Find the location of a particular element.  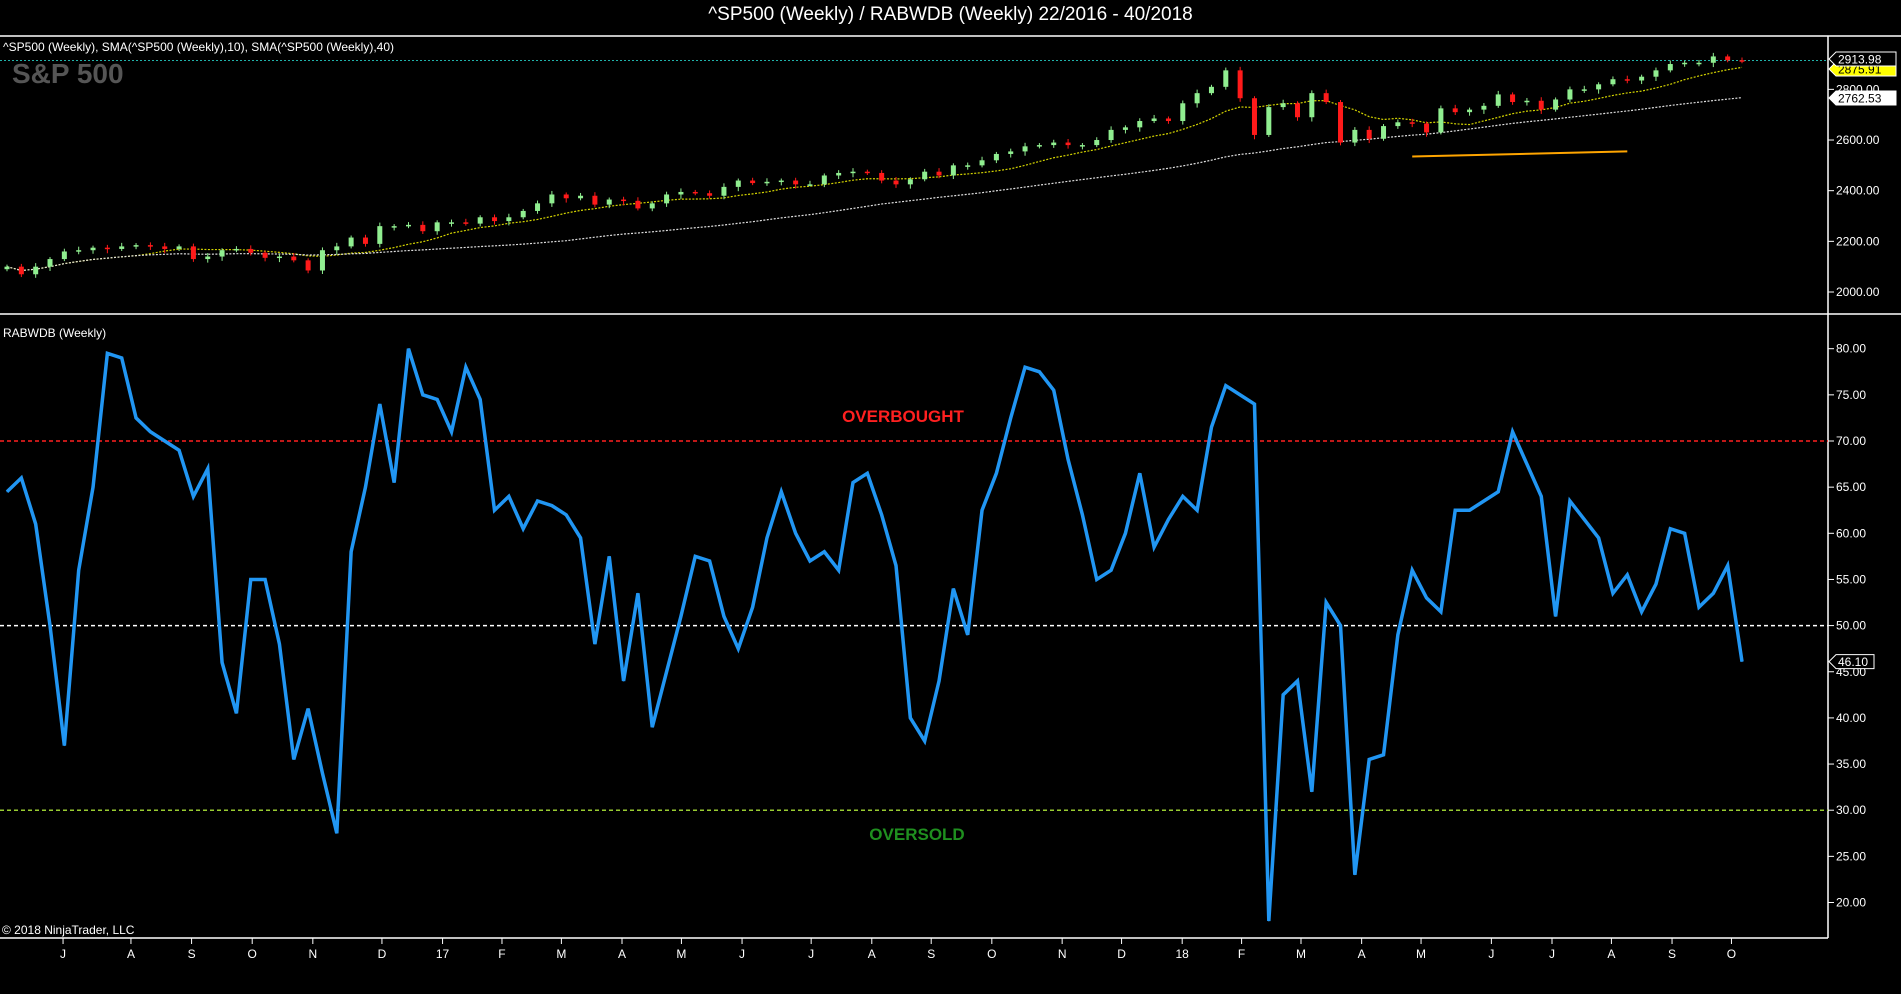

x-tick-label: 18 is located at coordinates (1183, 954).